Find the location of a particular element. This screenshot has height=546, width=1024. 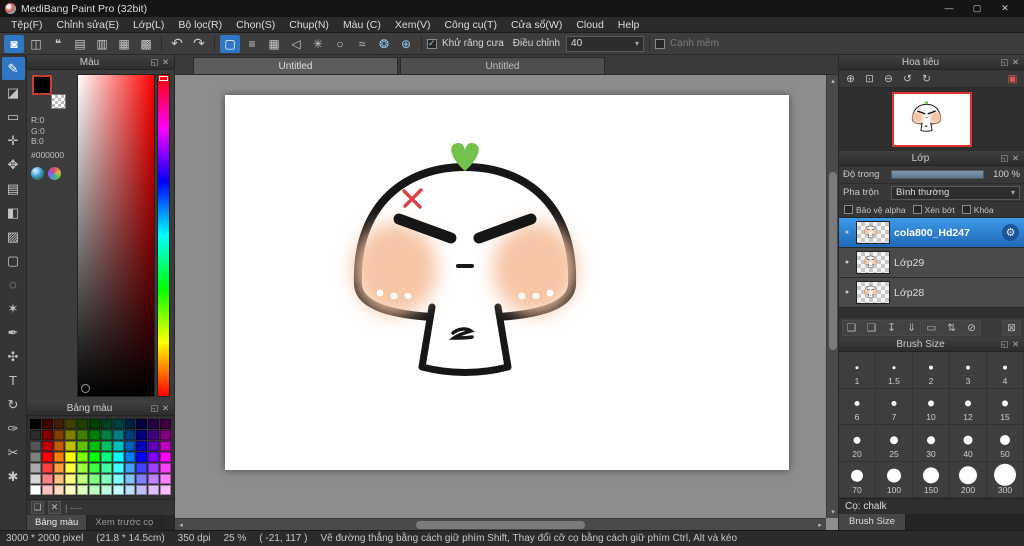

import-layer-icon: ↧ is located at coordinates (891, 327).